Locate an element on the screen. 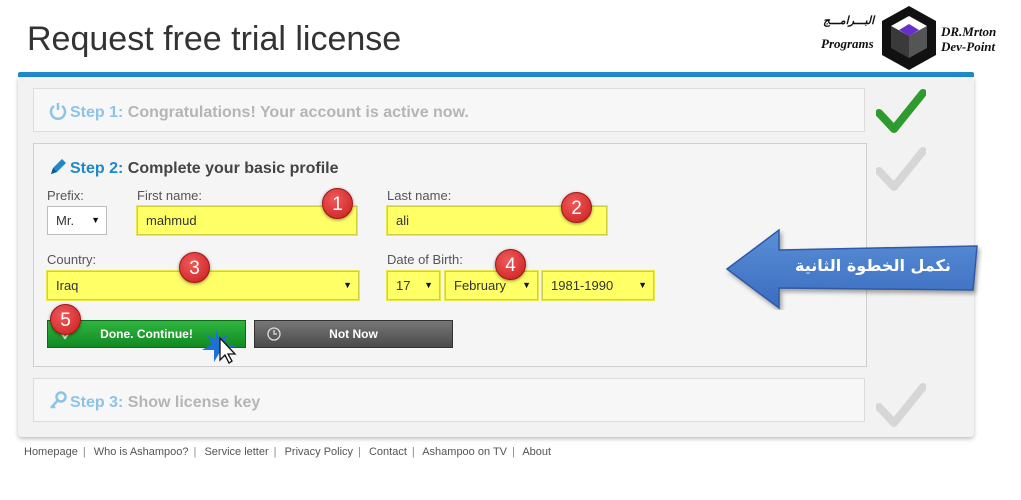  callout-arrow: نكمل الخطوة الثانية is located at coordinates (854, 269).